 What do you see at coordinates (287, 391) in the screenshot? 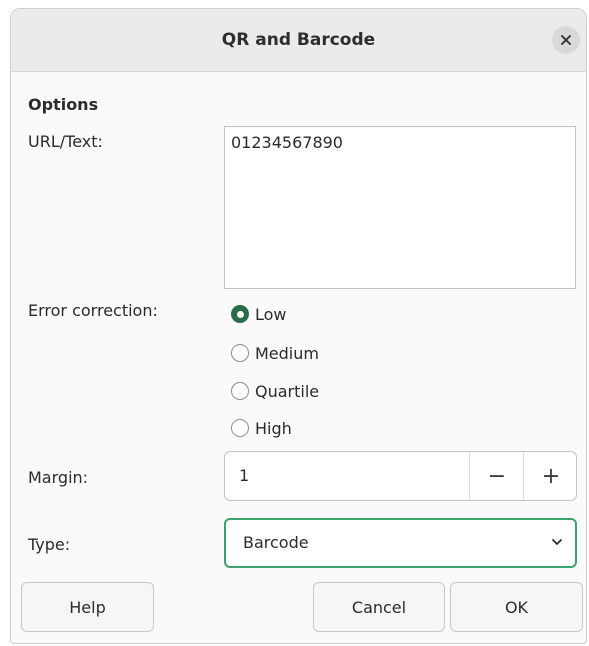
I see `radio-label: Quartile` at bounding box center [287, 391].